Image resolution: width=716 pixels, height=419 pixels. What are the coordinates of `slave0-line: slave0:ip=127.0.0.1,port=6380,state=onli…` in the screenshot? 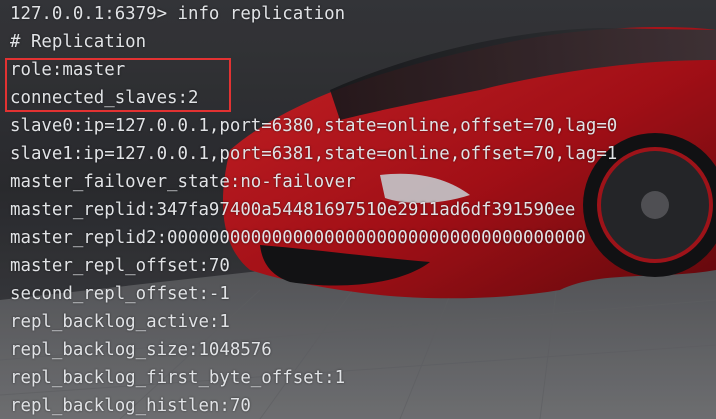 It's located at (314, 126).